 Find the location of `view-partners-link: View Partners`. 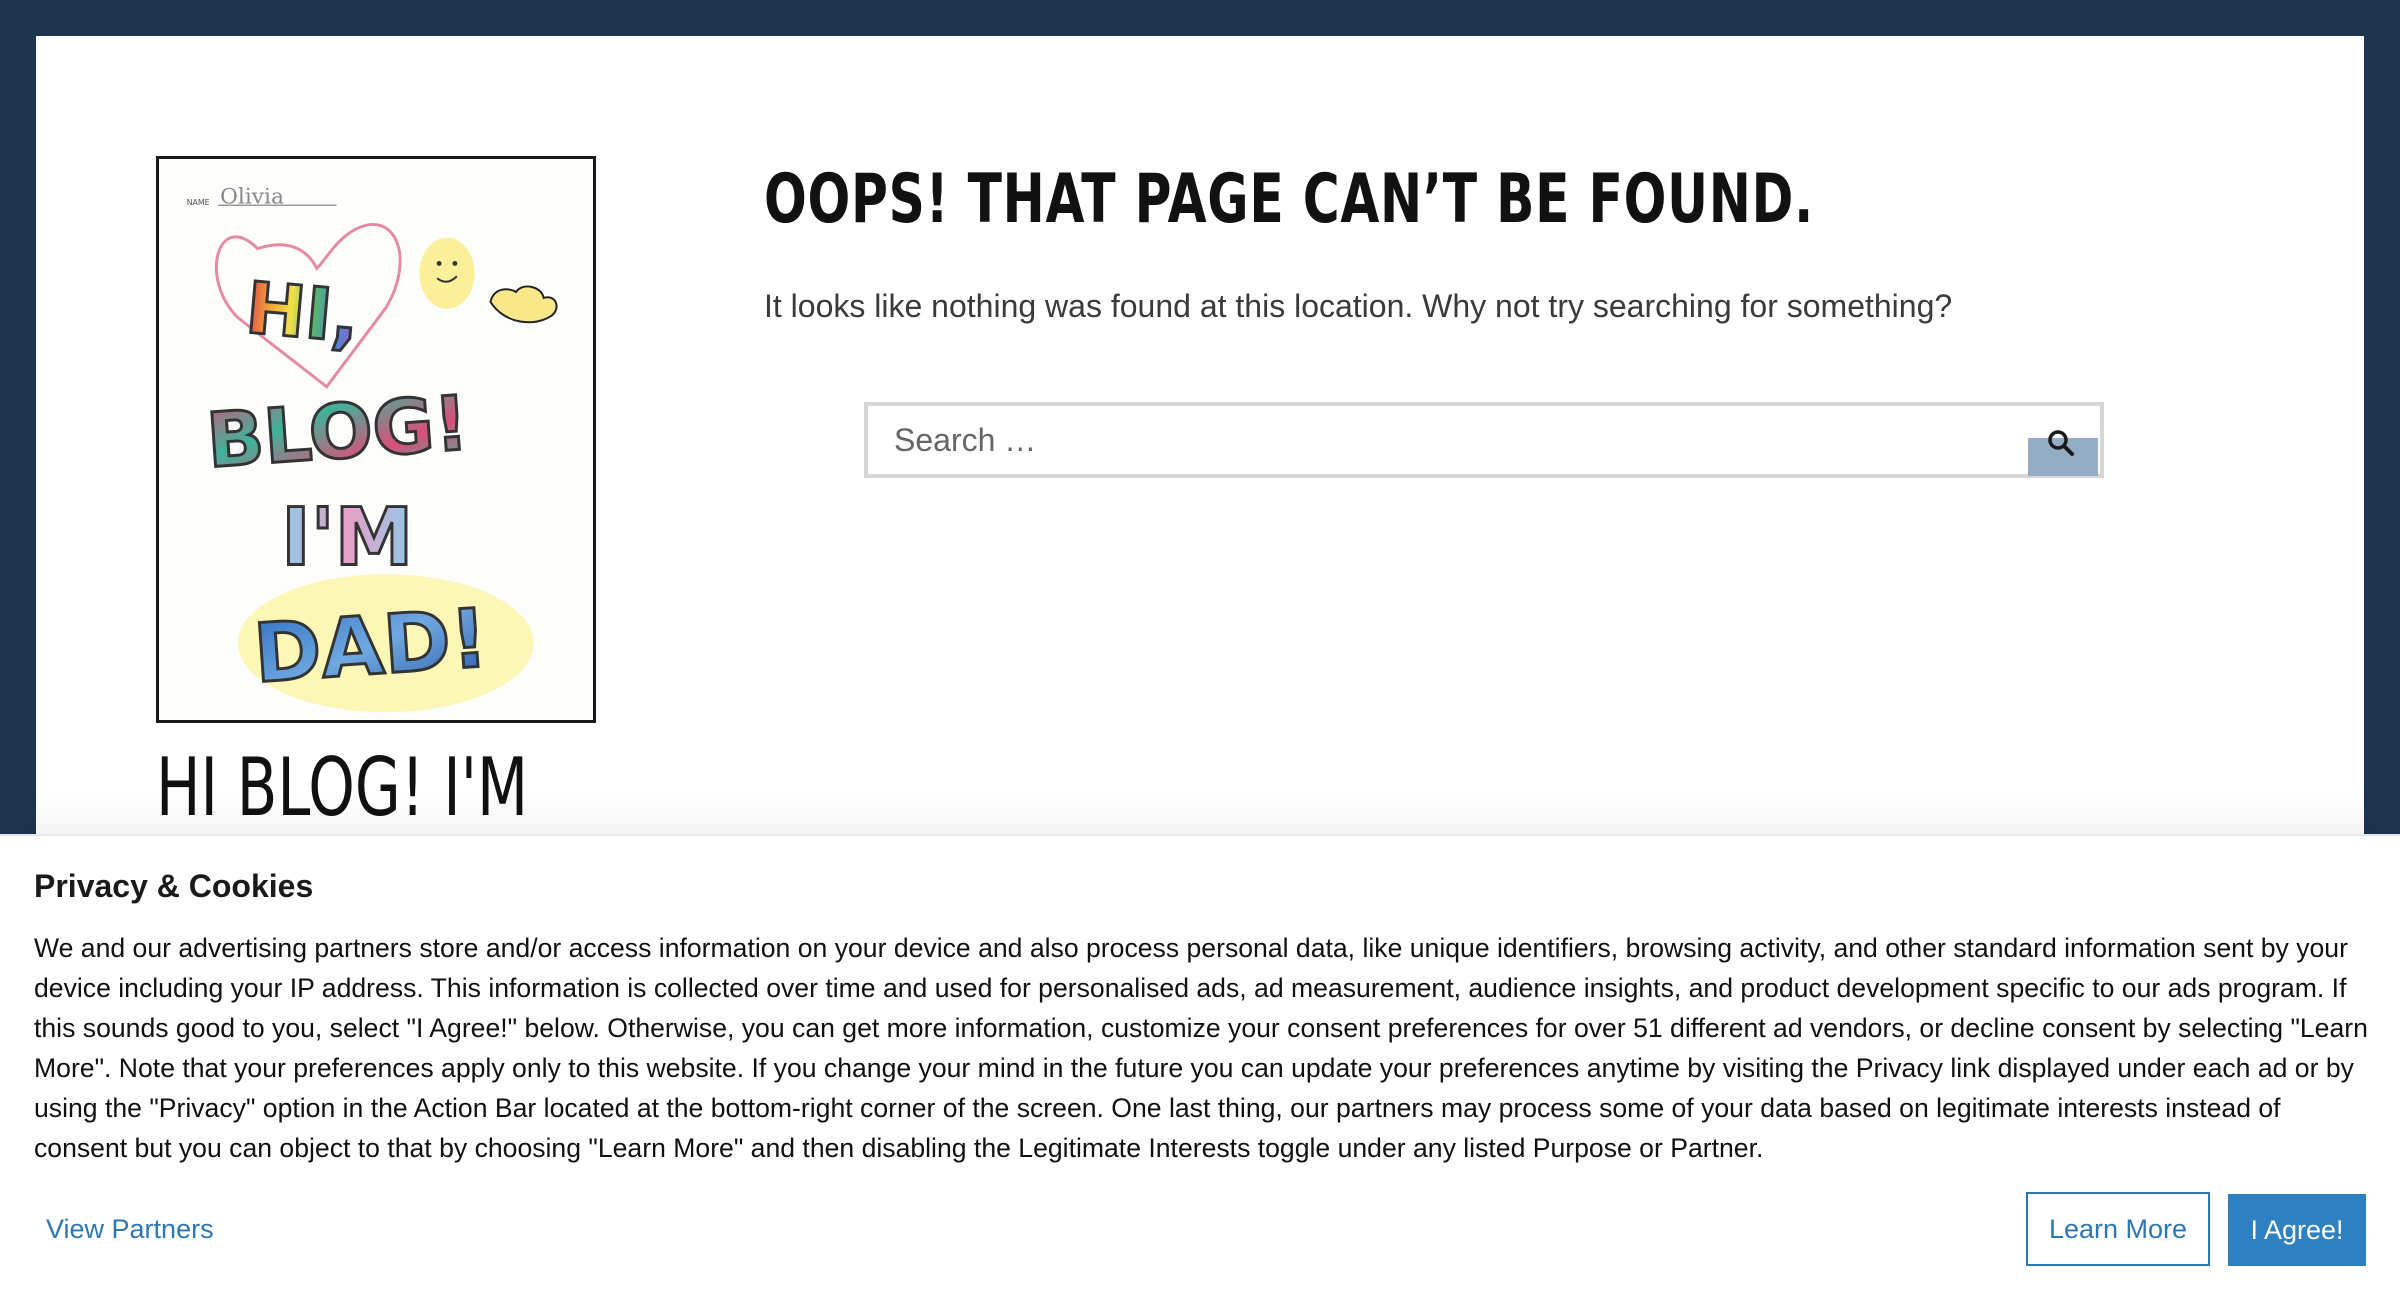

view-partners-link: View Partners is located at coordinates (130, 1229).